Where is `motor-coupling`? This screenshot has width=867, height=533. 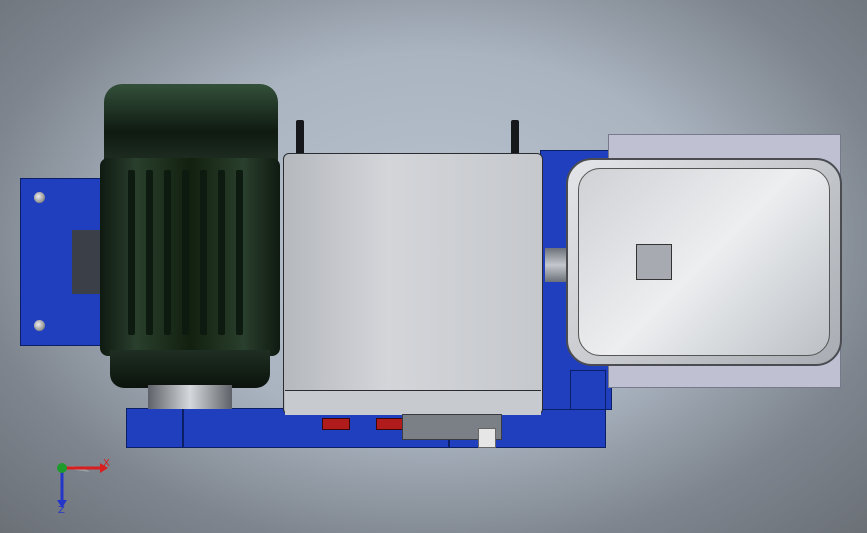 motor-coupling is located at coordinates (190, 397).